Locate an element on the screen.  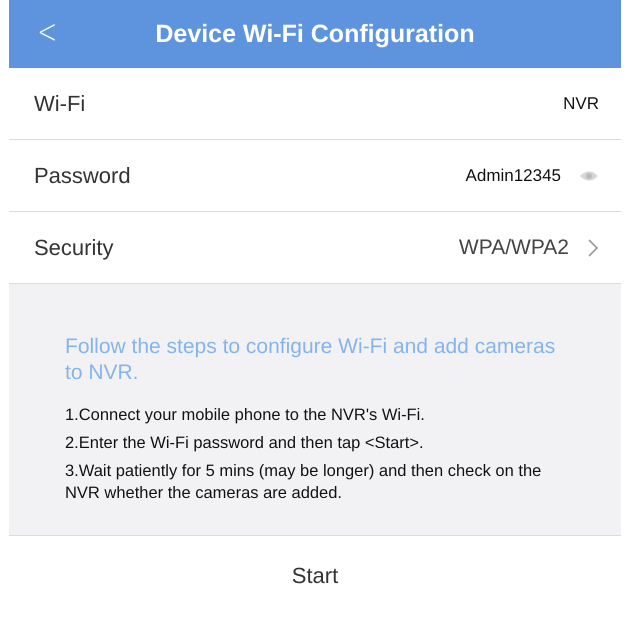
instruction-step: 3.Wait patiently for 5 mins (may be longer) and then check on the NVR whether the cameras are added. is located at coordinates (318, 482).